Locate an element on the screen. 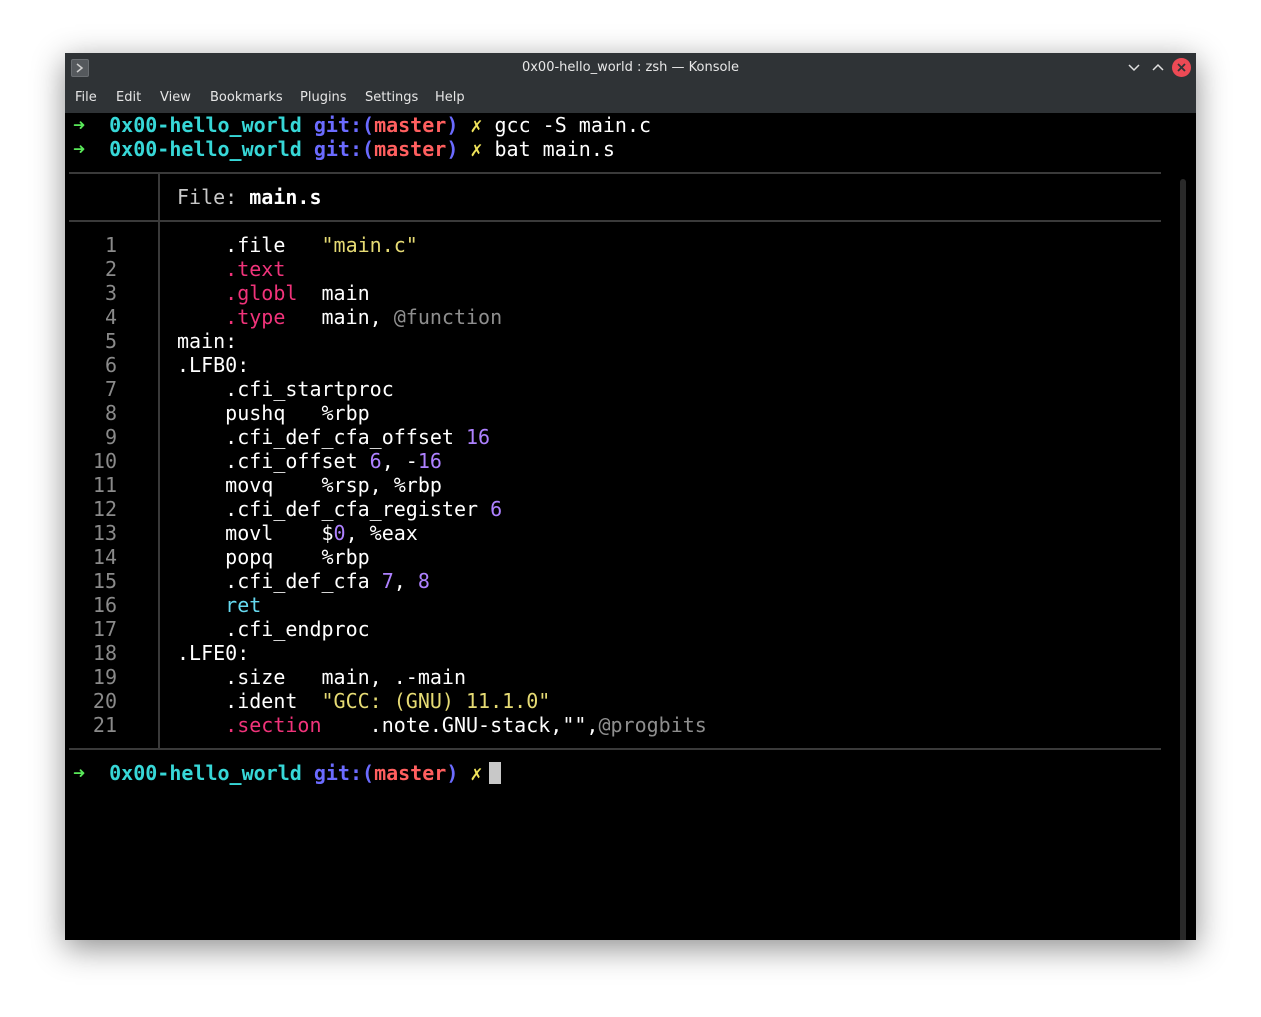  code-token: 16 is located at coordinates (429, 461).